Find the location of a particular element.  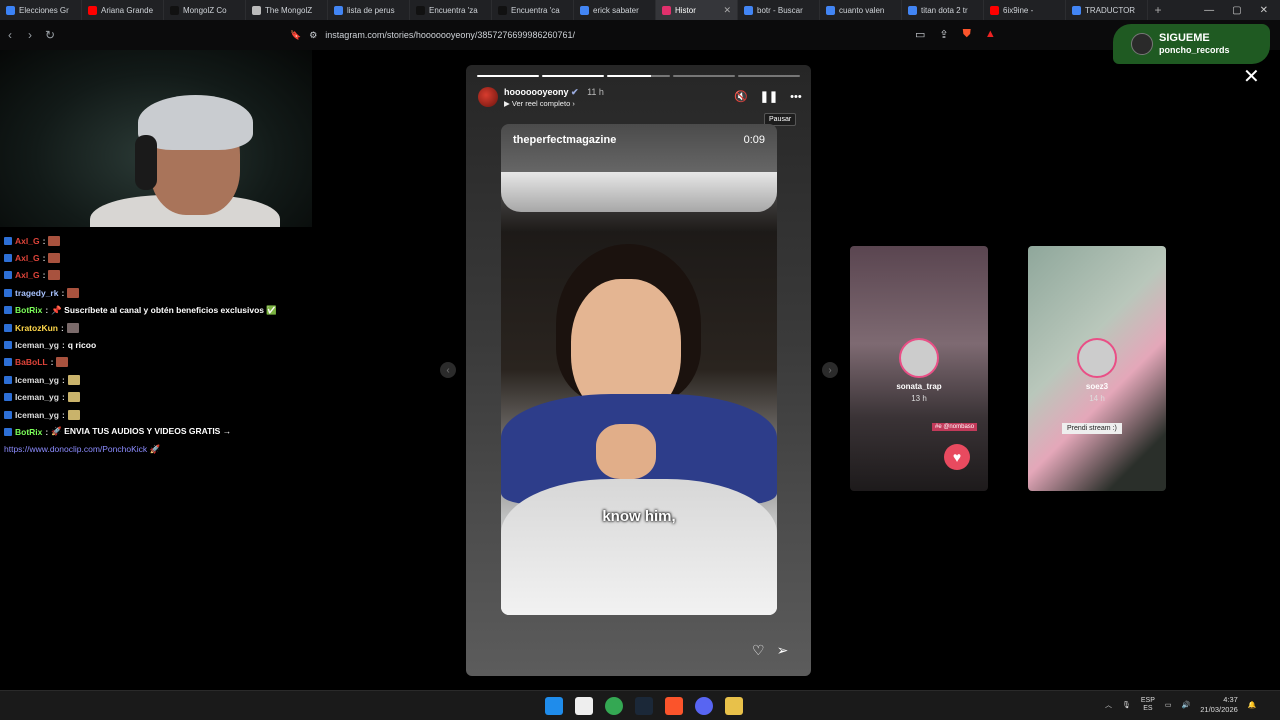

send-icon: ➢ is located at coordinates (783, 650).